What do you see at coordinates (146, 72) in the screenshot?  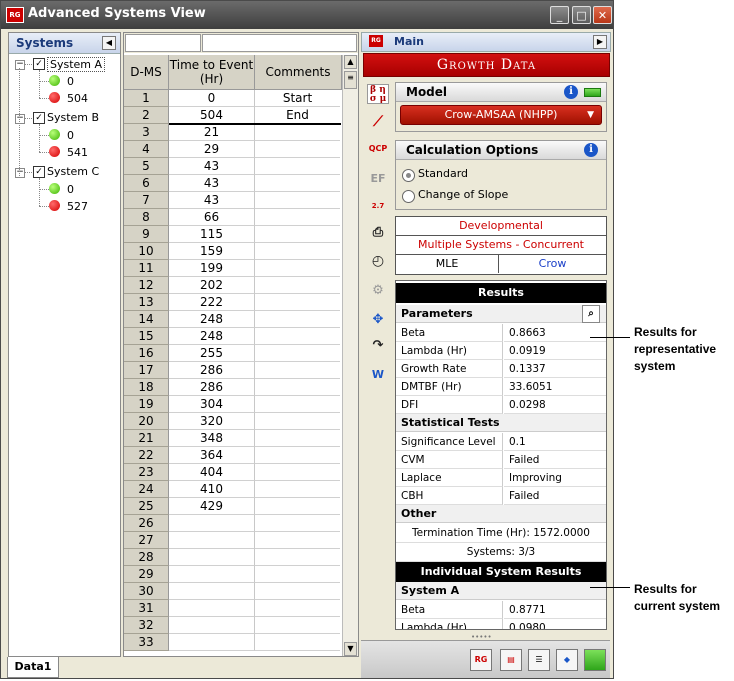 I see `column-header-dms: D-MS` at bounding box center [146, 72].